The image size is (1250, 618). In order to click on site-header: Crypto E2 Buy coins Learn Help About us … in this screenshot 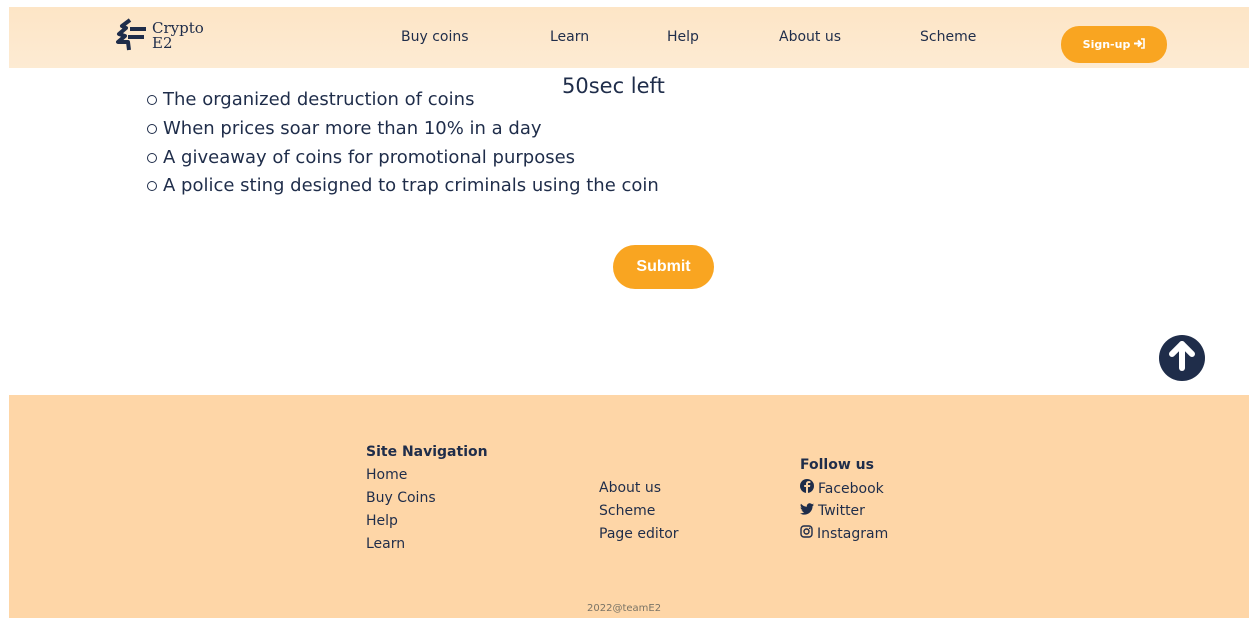, I will do `click(629, 37)`.